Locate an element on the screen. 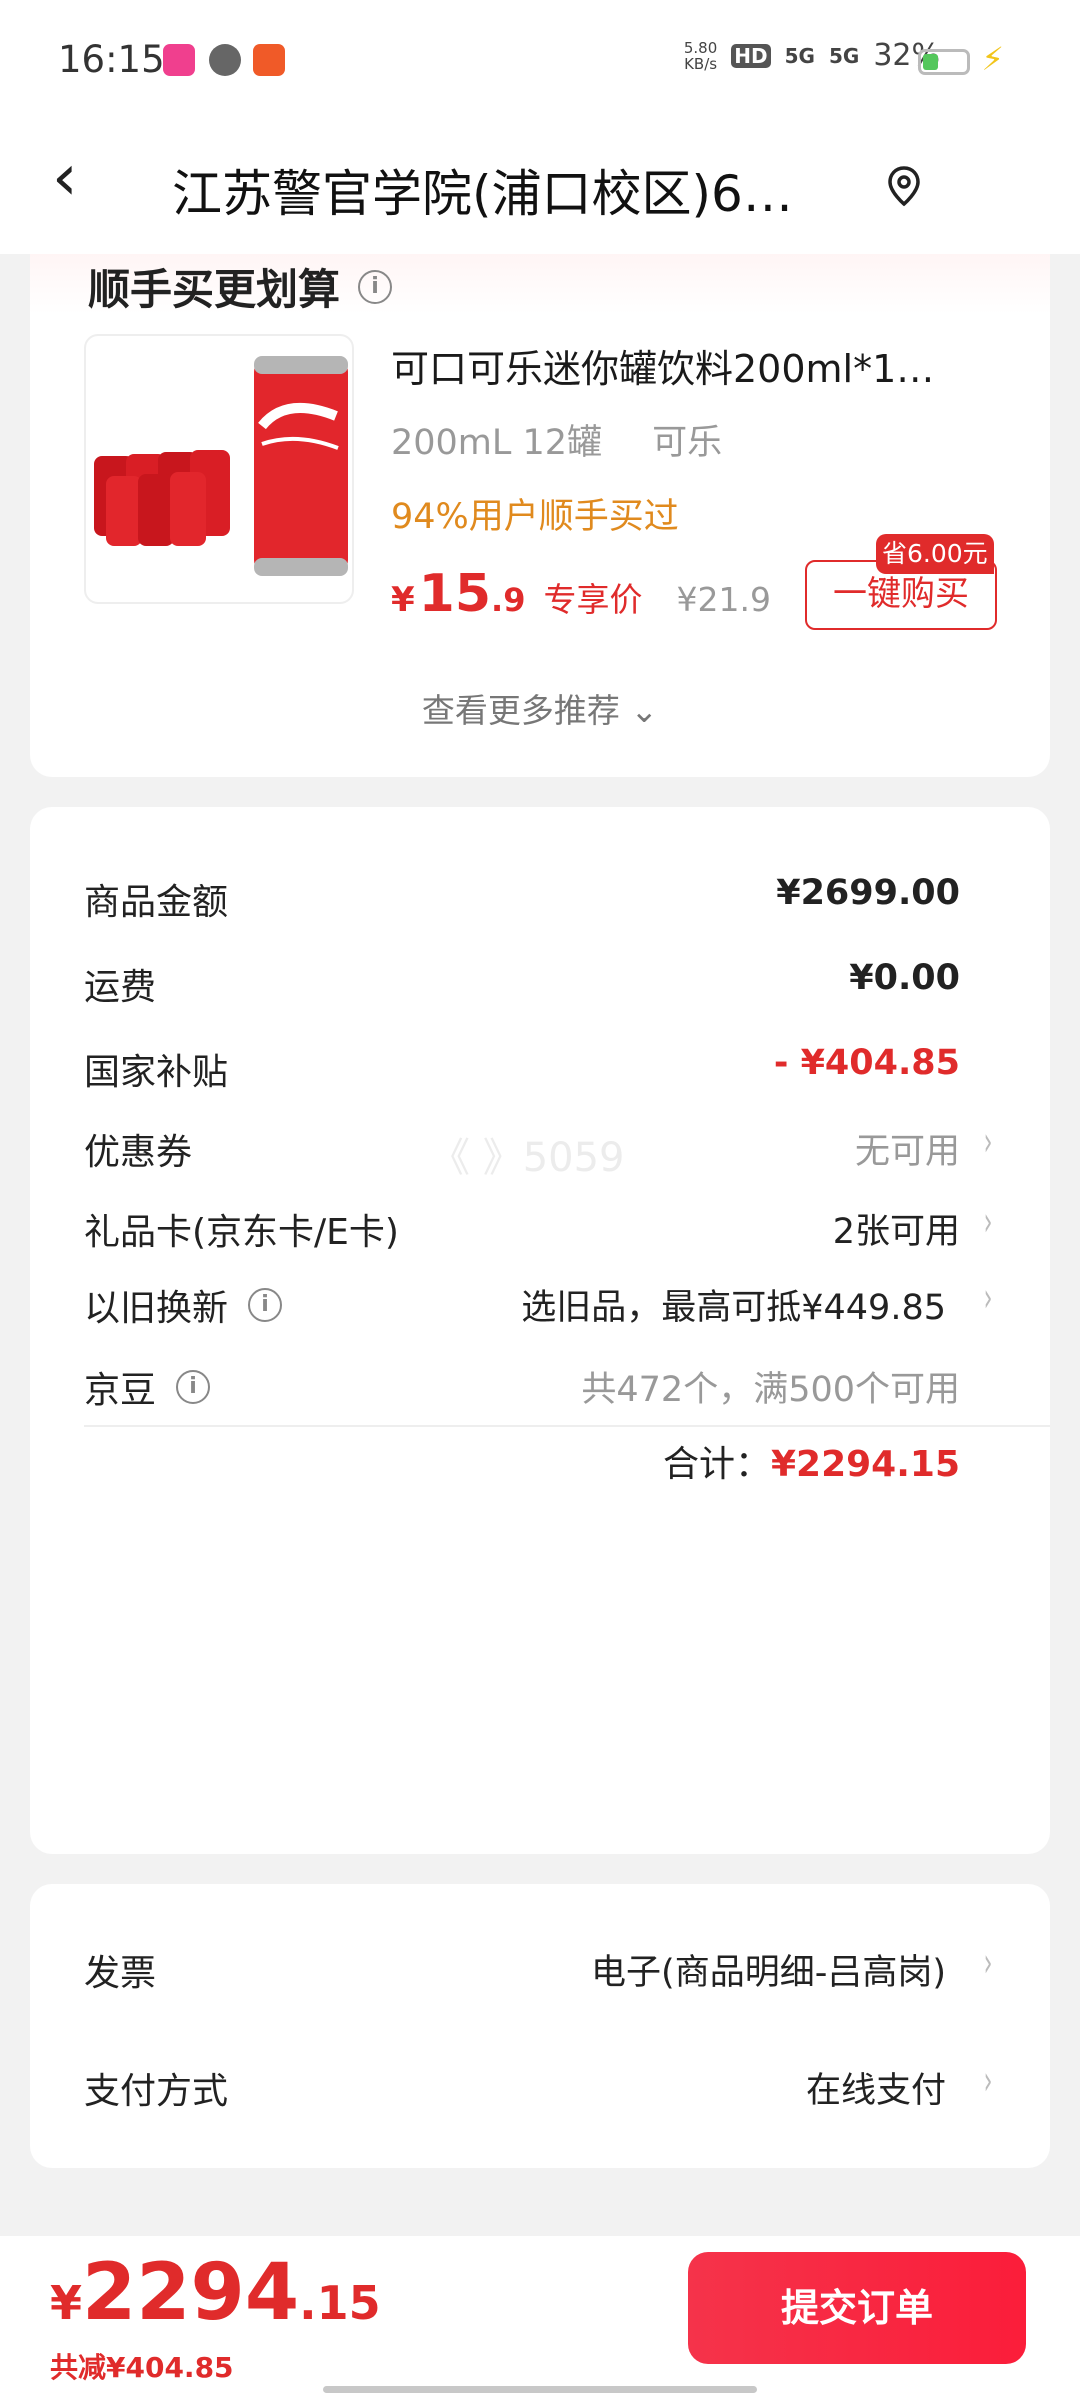  coke-cans-icon is located at coordinates (221, 466).